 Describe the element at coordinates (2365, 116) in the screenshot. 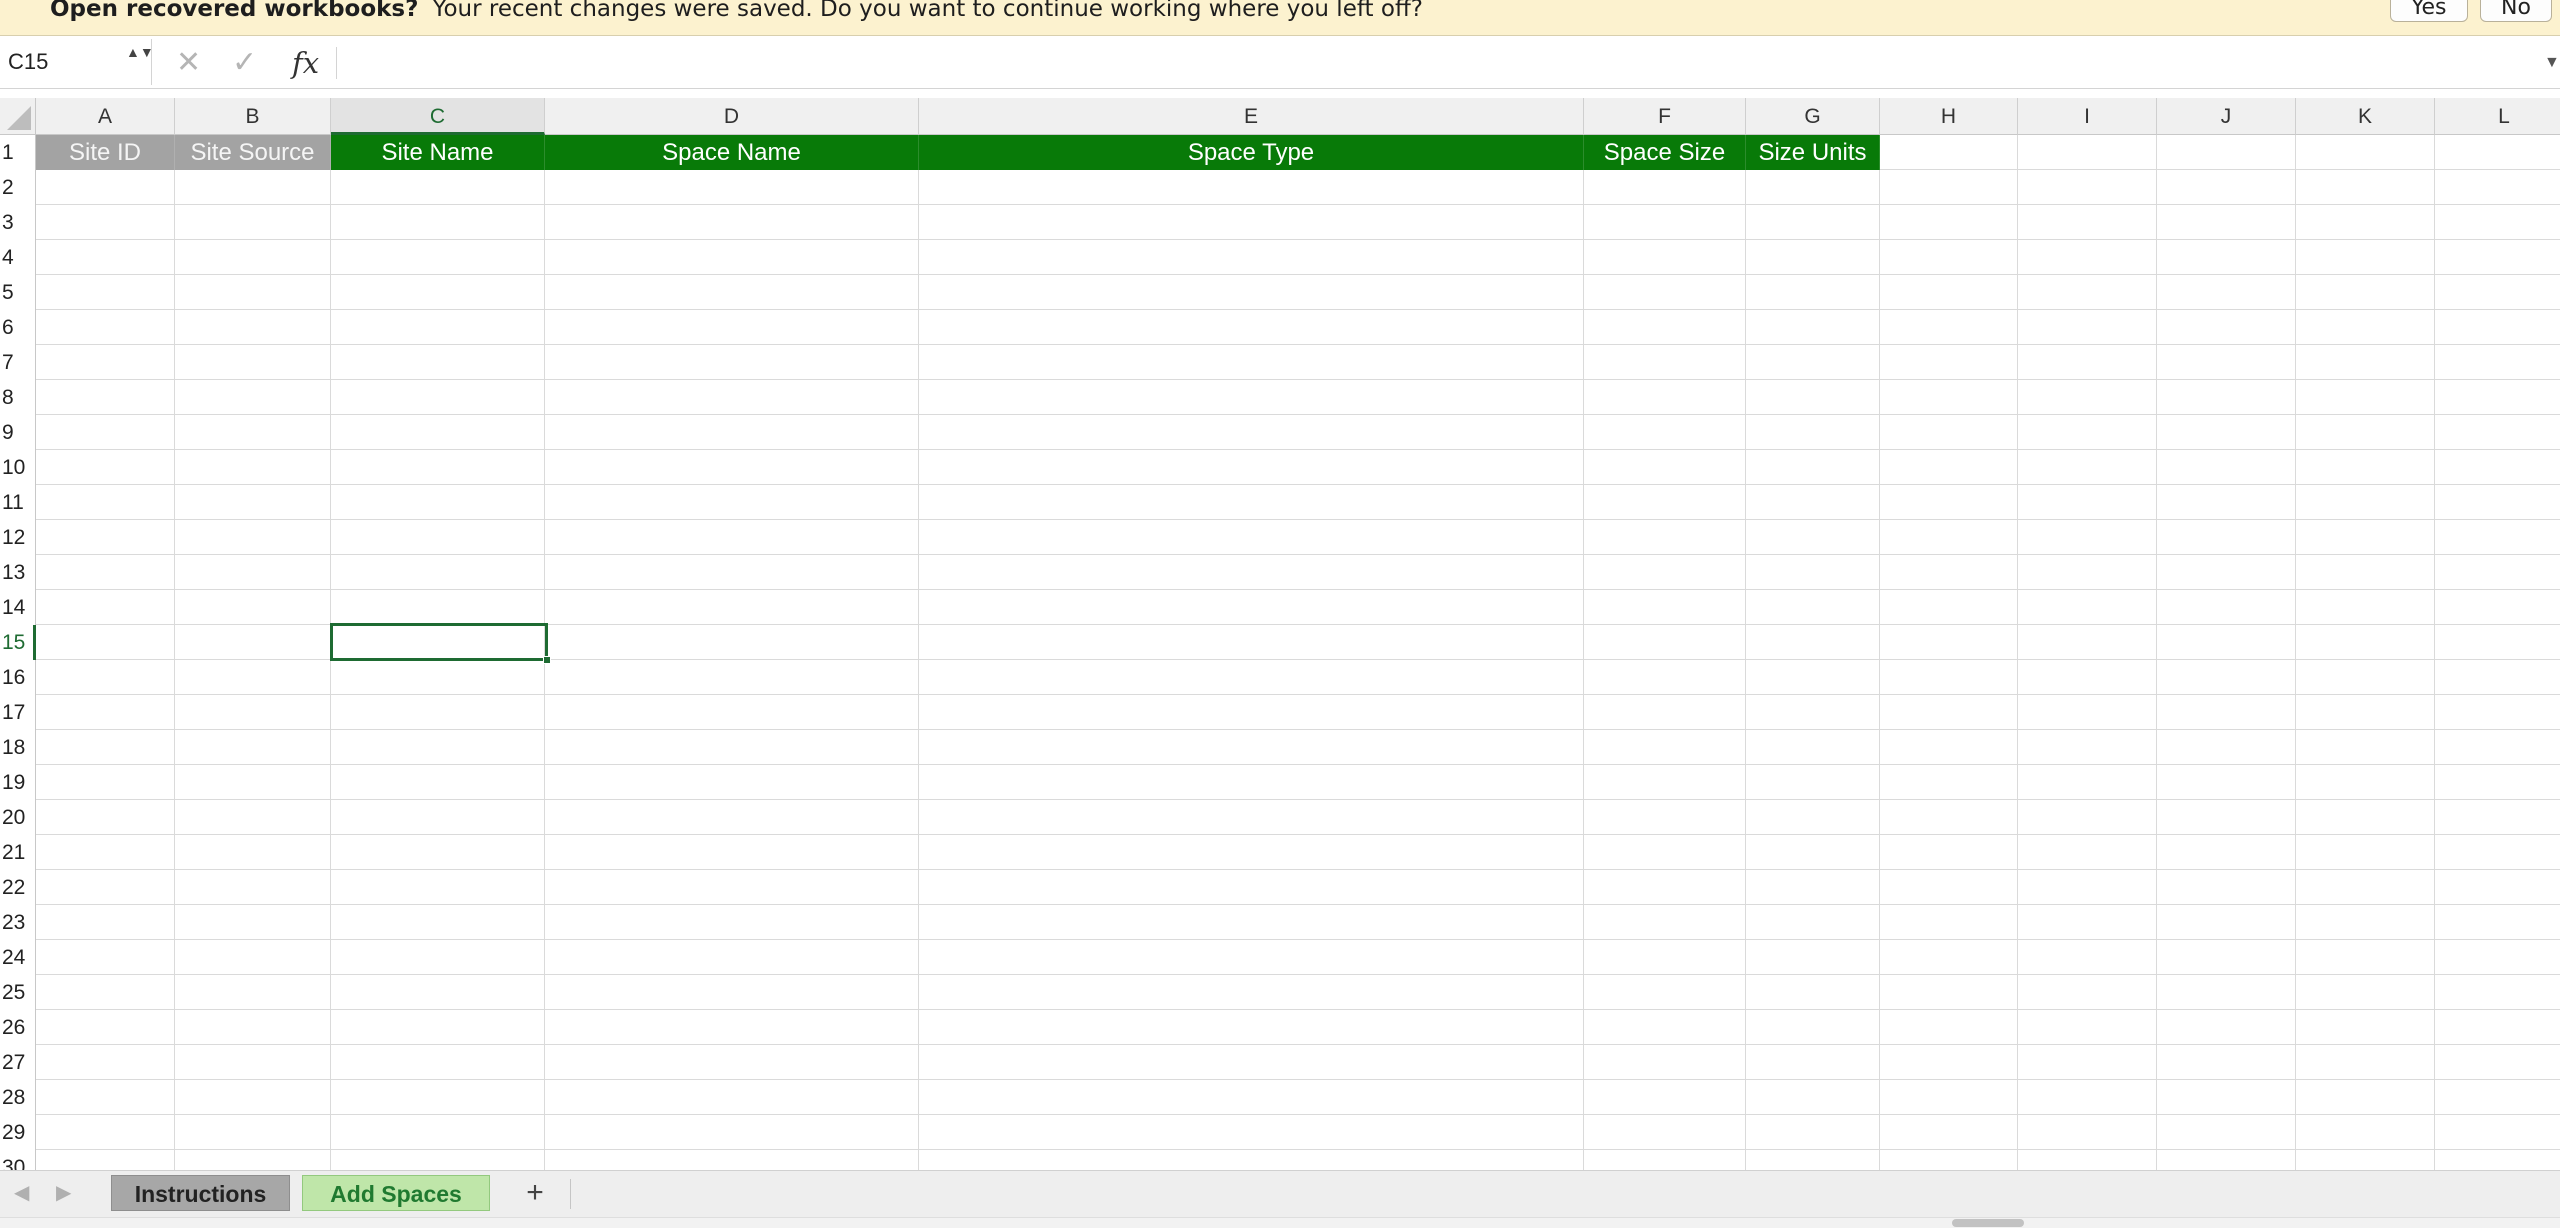

I see `column-header-k: K` at that location.